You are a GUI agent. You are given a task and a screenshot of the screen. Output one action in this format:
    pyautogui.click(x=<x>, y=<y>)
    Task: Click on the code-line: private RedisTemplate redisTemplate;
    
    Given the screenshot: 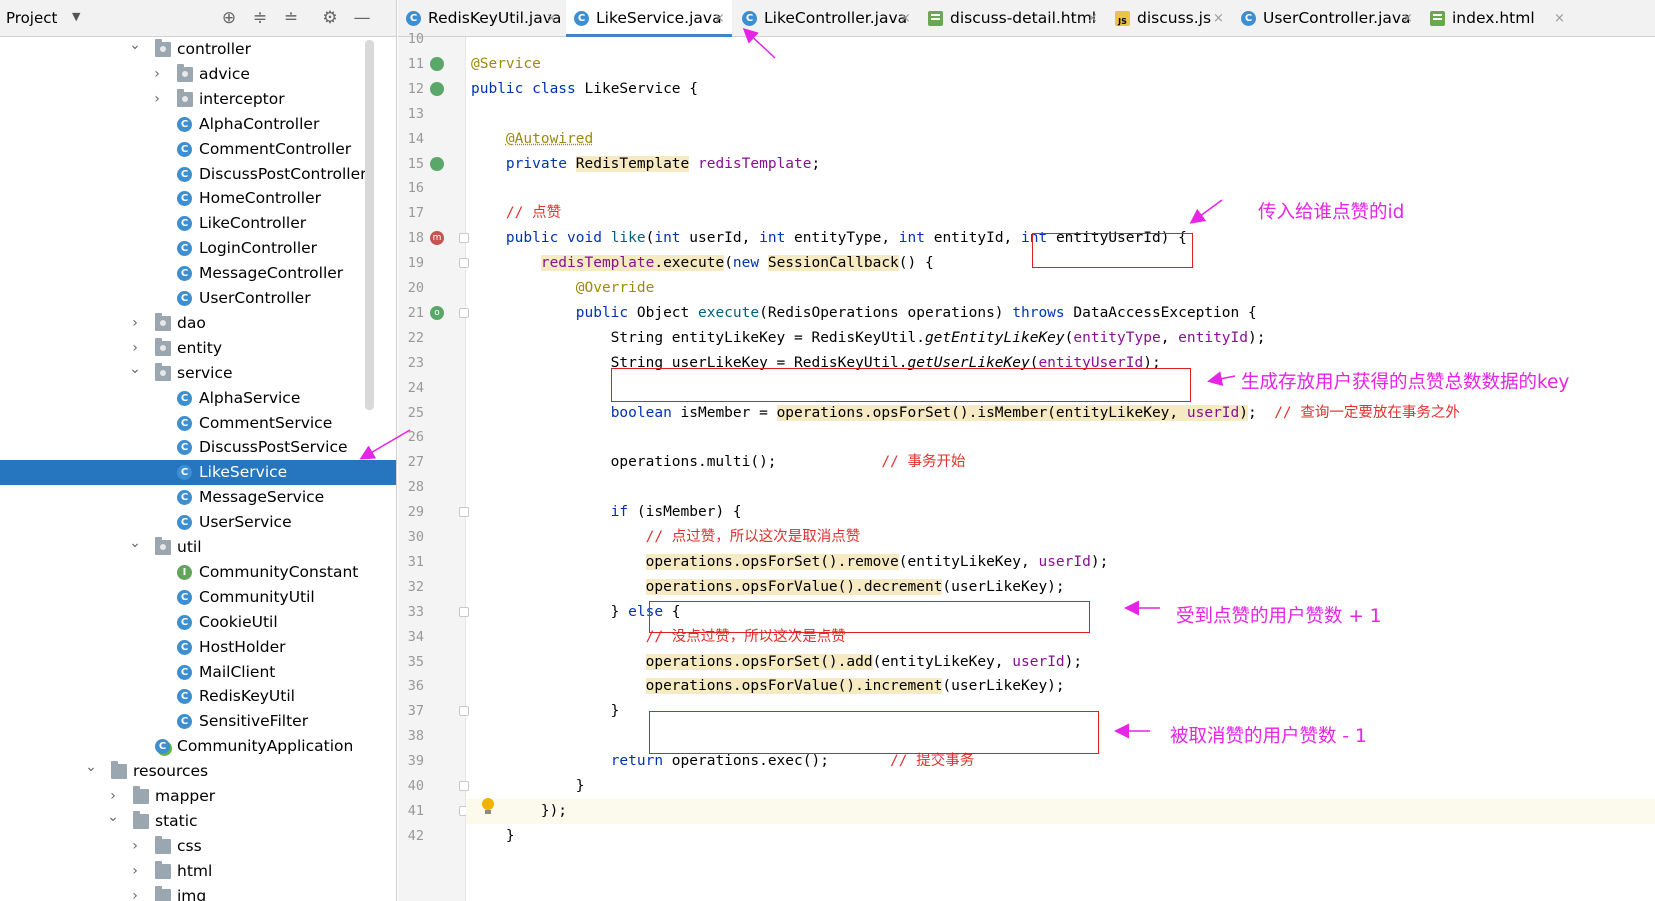 What is the action you would take?
    pyautogui.click(x=645, y=164)
    